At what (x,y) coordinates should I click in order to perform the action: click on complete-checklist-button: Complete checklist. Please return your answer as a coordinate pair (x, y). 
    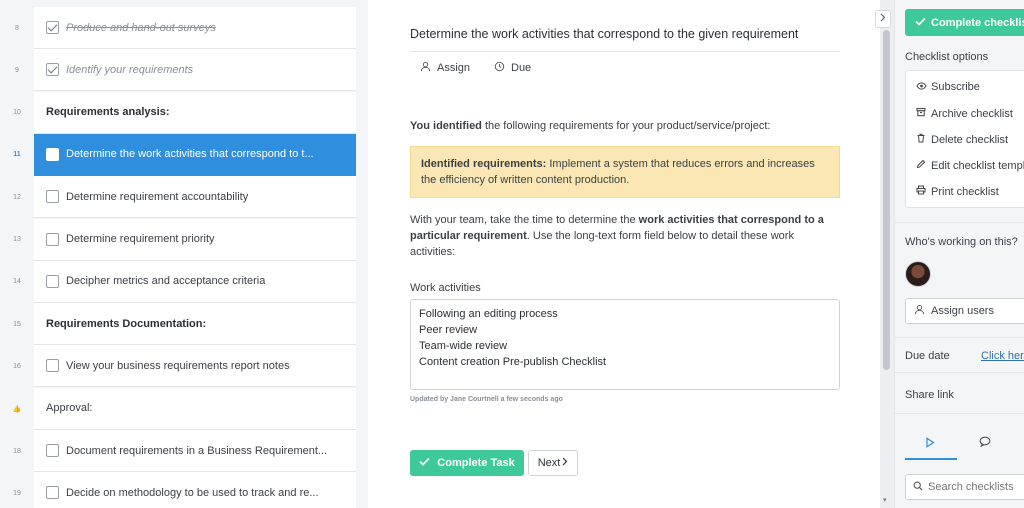
    Looking at the image, I should click on (964, 22).